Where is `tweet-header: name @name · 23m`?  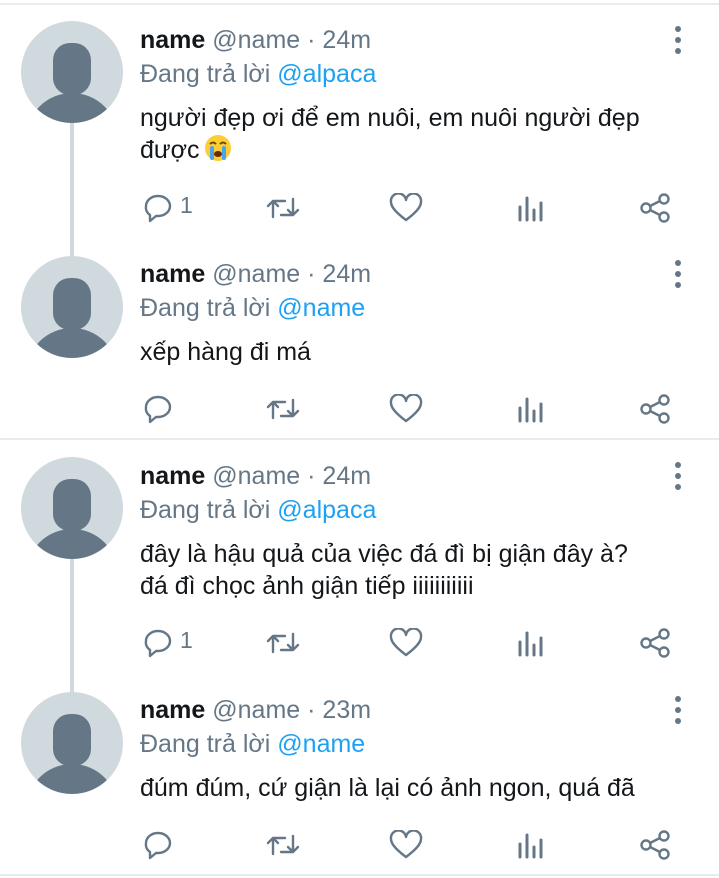 tweet-header: name @name · 23m is located at coordinates (255, 710).